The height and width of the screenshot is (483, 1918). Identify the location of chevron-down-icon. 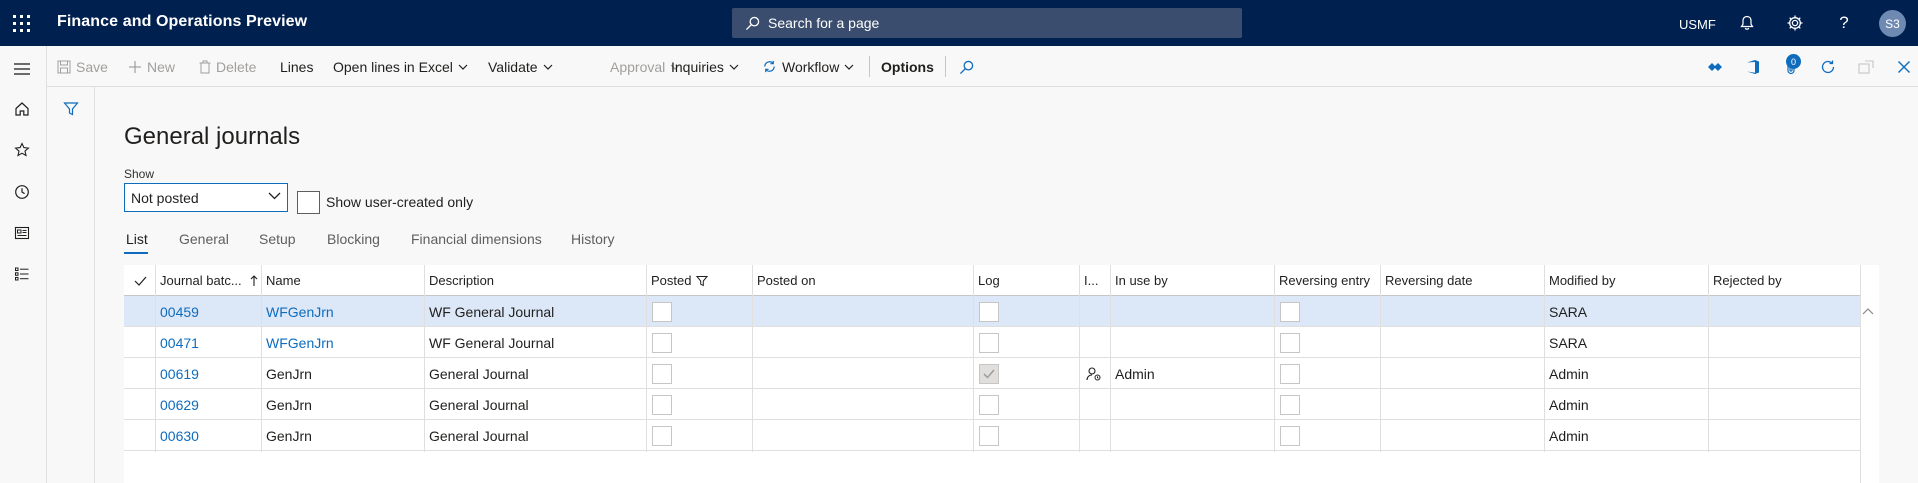
(463, 67).